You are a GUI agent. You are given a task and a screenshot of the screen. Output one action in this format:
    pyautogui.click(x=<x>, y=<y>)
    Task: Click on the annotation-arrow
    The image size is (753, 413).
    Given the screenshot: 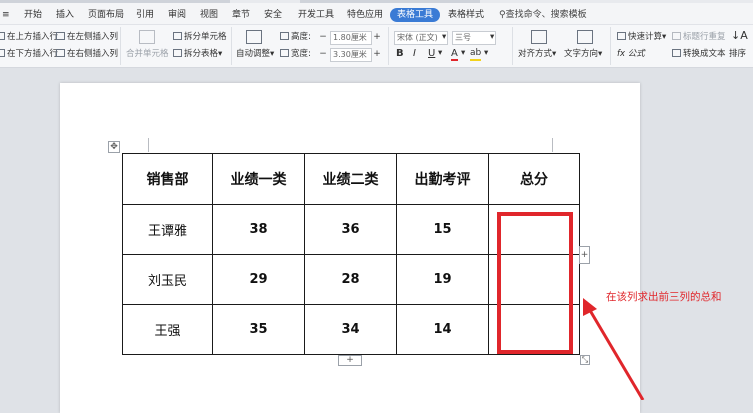 What is the action you would take?
    pyautogui.click(x=614, y=349)
    